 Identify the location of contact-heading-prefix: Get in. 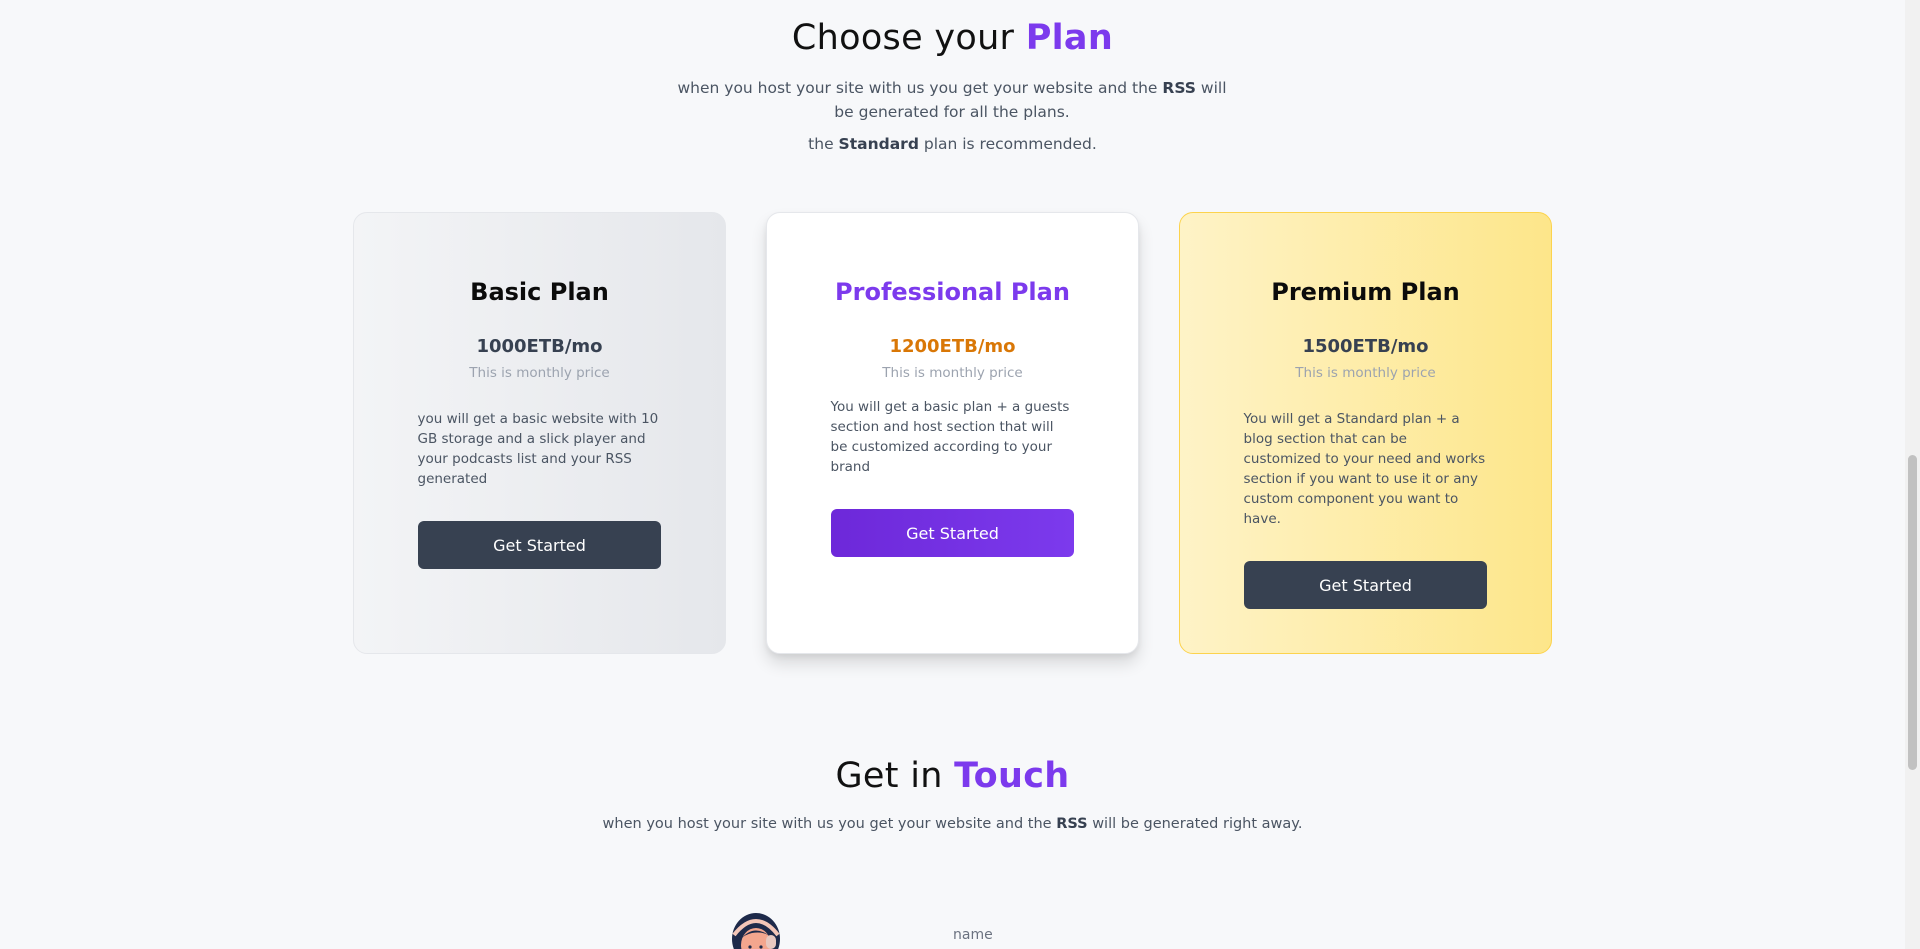
(895, 776).